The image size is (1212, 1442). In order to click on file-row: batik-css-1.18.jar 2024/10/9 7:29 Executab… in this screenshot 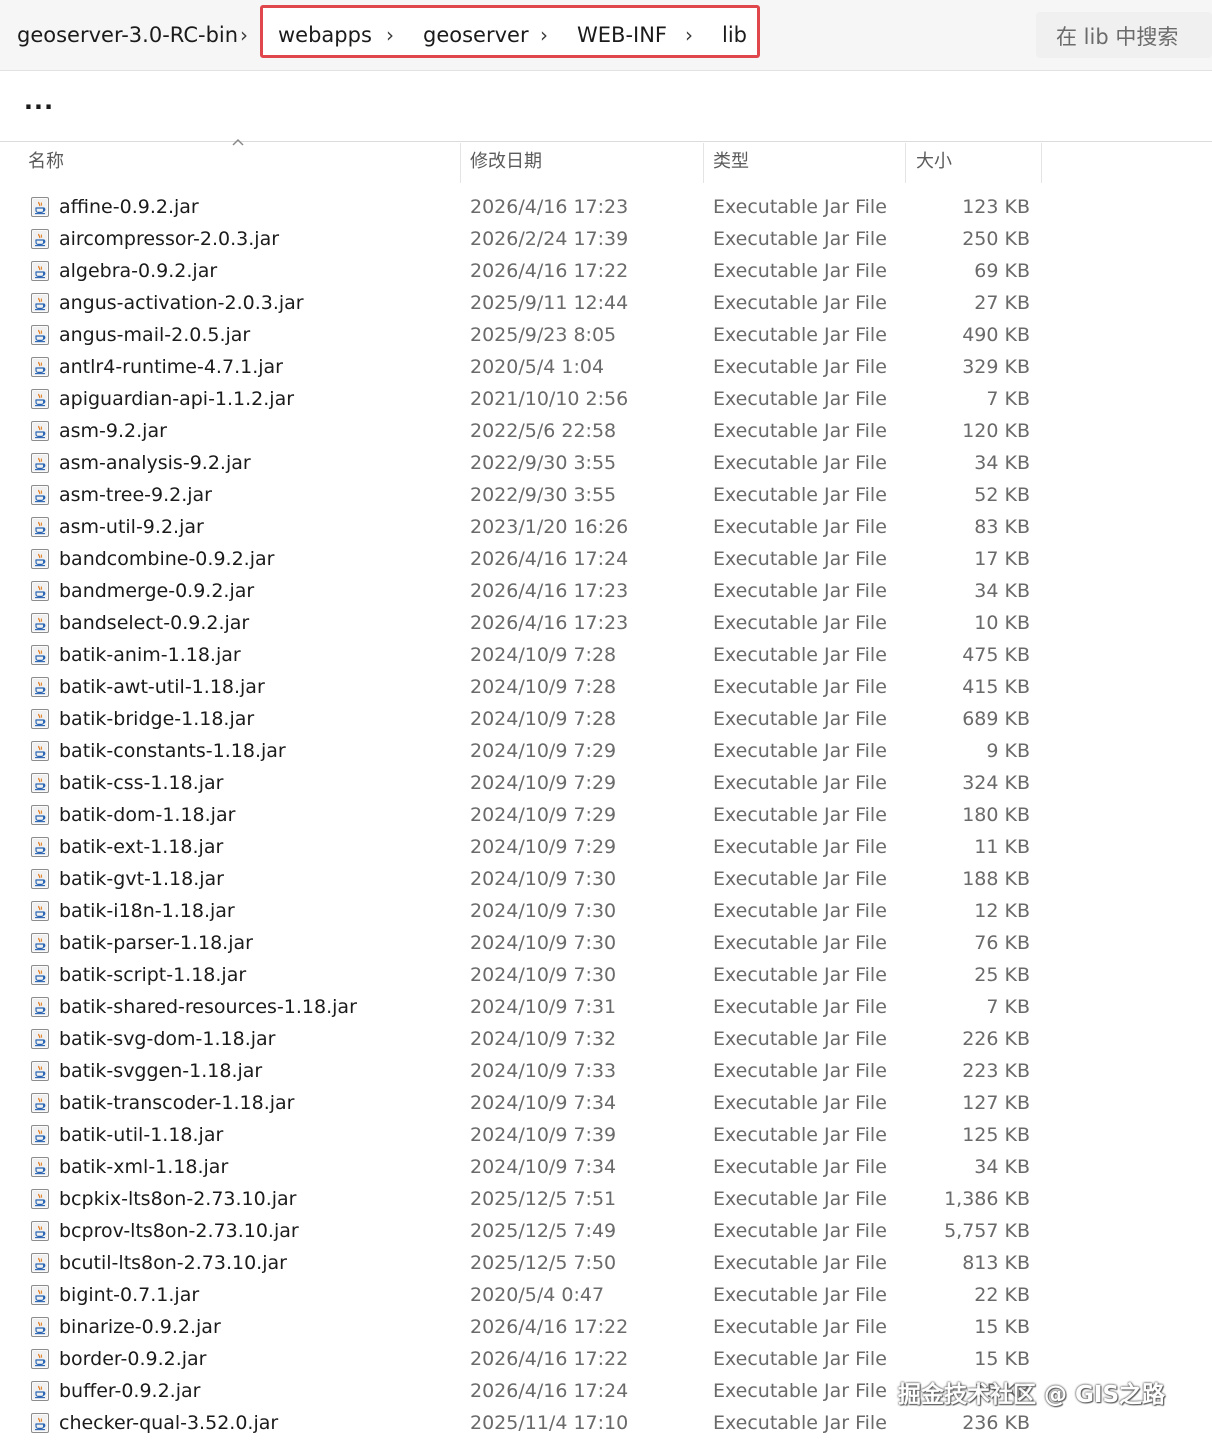, I will do `click(606, 783)`.